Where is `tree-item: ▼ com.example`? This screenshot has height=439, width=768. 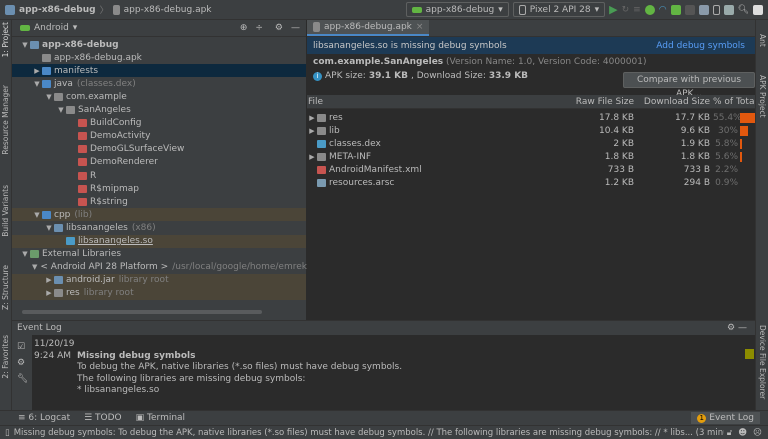
tree-item: ▼ com.example is located at coordinates (159, 96).